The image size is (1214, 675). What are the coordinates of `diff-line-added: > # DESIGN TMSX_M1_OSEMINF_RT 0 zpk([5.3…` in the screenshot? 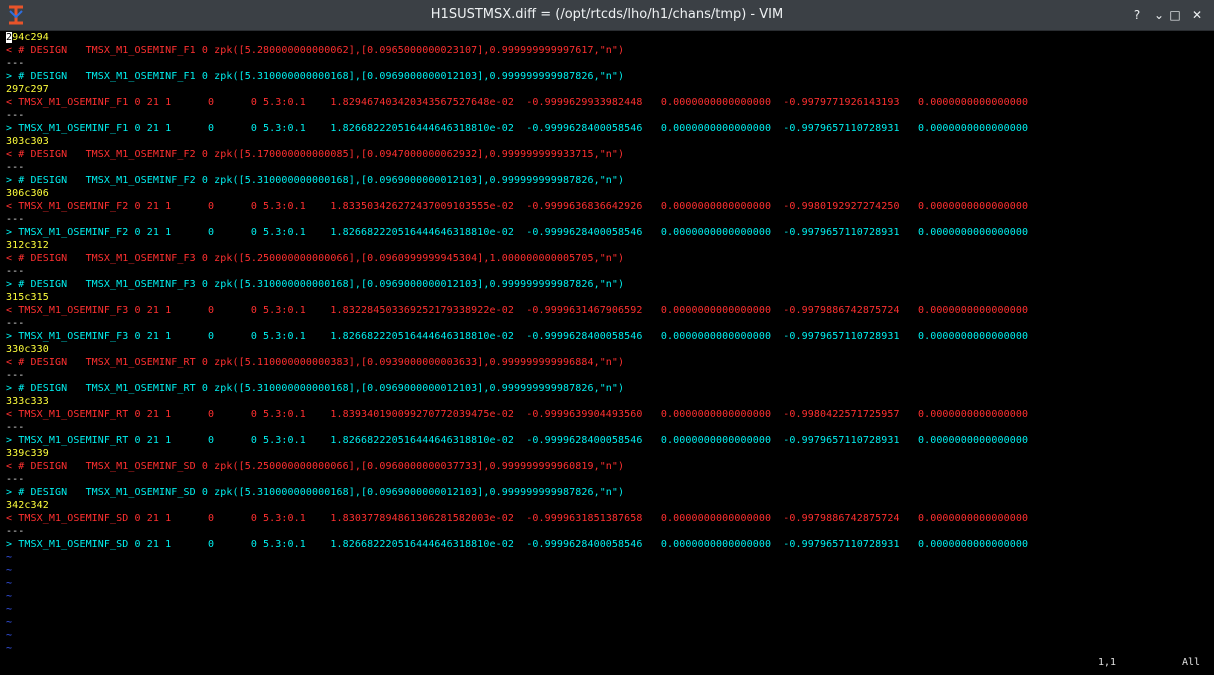 It's located at (315, 388).